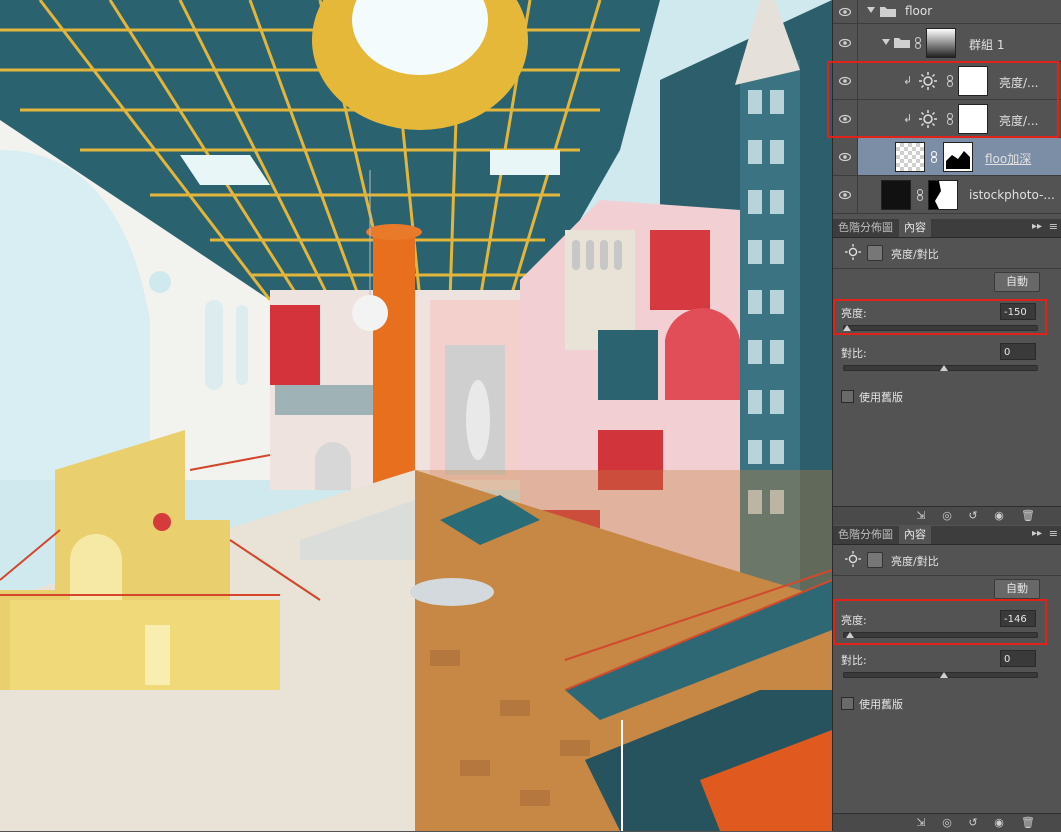 The height and width of the screenshot is (832, 1061). I want to click on layer-row: 群組 1, so click(947, 43).